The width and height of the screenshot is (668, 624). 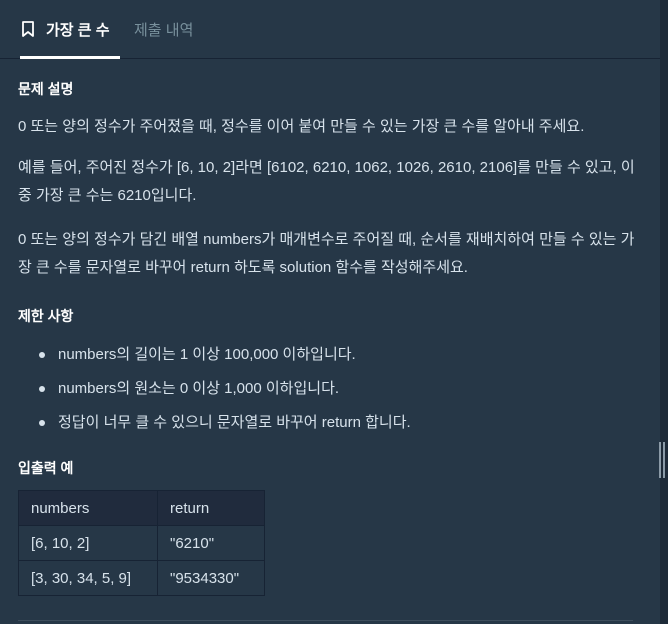 I want to click on constraint-item: numbers의 원소는 0 이상 1,000 이하입니다., so click(x=338, y=389).